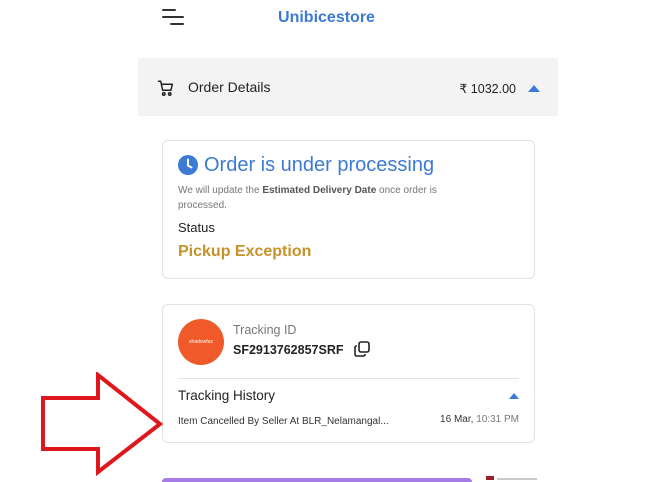 This screenshot has width=653, height=482. I want to click on divider, so click(348, 378).